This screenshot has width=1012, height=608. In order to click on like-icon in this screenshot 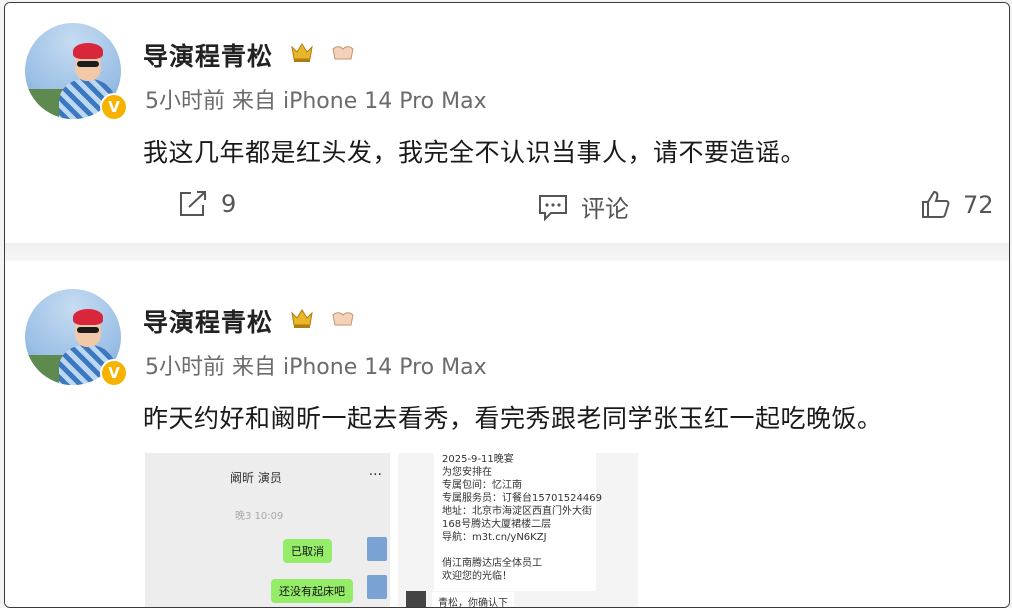, I will do `click(936, 204)`.